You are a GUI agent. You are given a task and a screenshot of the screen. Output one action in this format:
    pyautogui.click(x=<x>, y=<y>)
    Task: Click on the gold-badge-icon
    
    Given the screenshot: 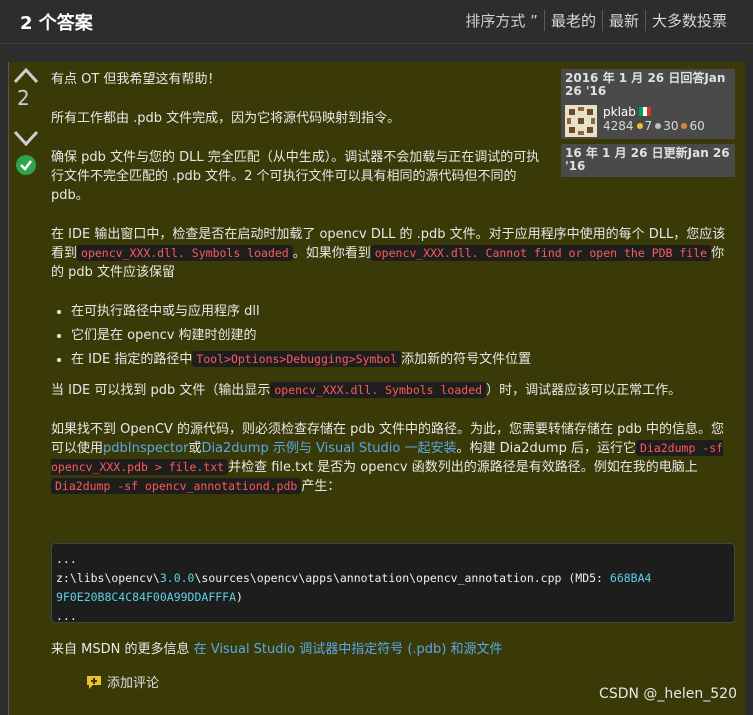 What is the action you would take?
    pyautogui.click(x=639, y=126)
    